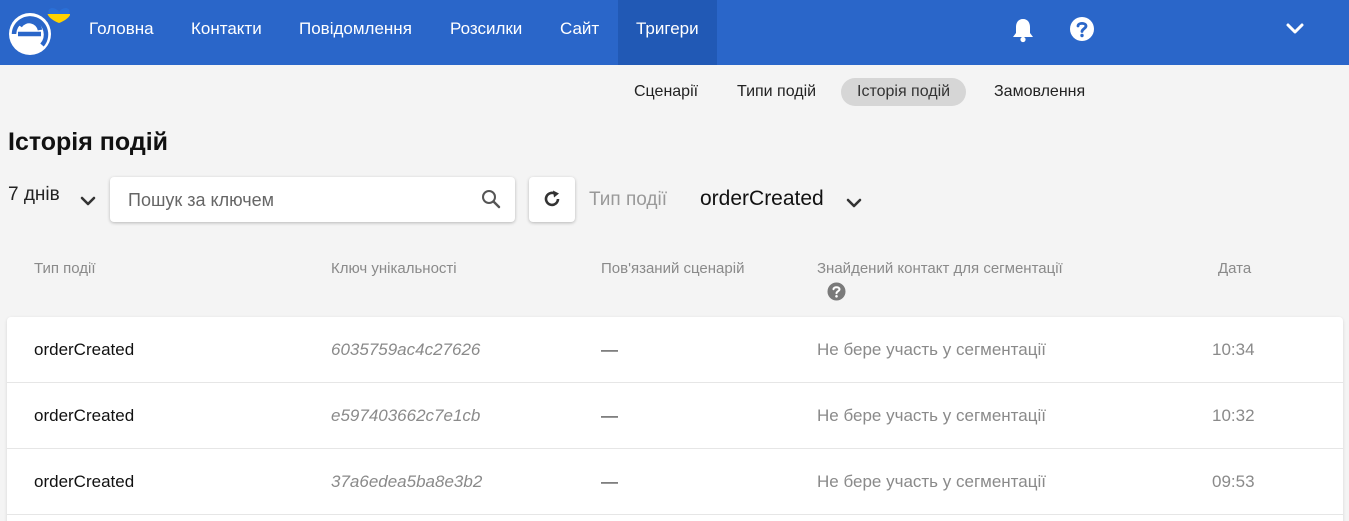  What do you see at coordinates (776, 92) in the screenshot?
I see `subtab-event-types: Типи подій` at bounding box center [776, 92].